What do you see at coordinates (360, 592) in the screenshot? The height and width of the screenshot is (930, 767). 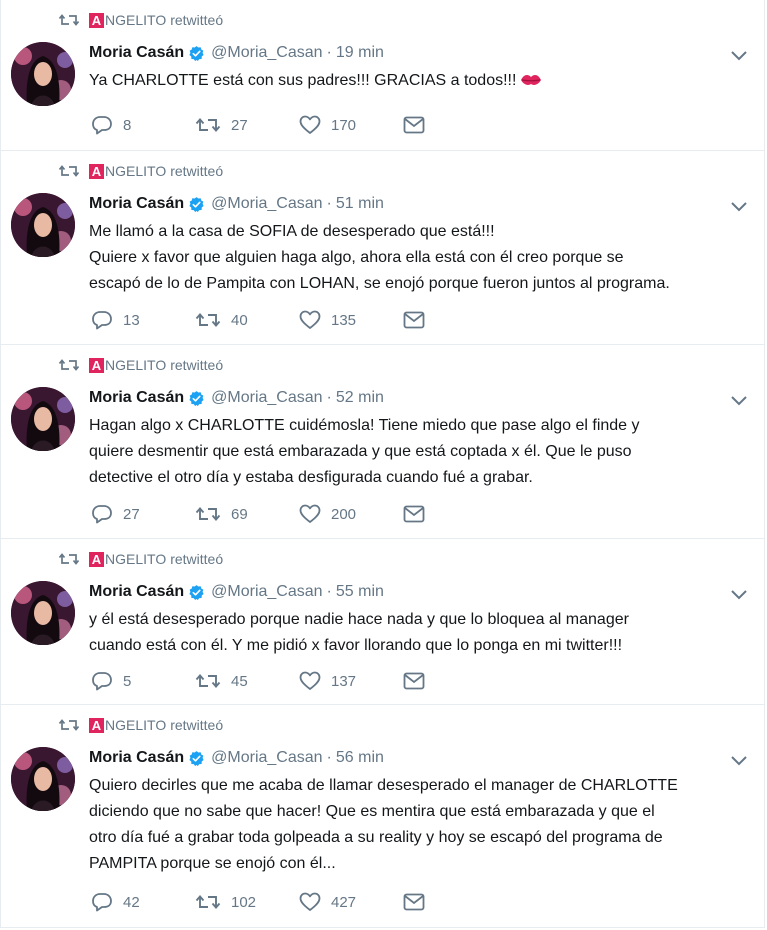 I see `tweet-timestamp: 55 min` at bounding box center [360, 592].